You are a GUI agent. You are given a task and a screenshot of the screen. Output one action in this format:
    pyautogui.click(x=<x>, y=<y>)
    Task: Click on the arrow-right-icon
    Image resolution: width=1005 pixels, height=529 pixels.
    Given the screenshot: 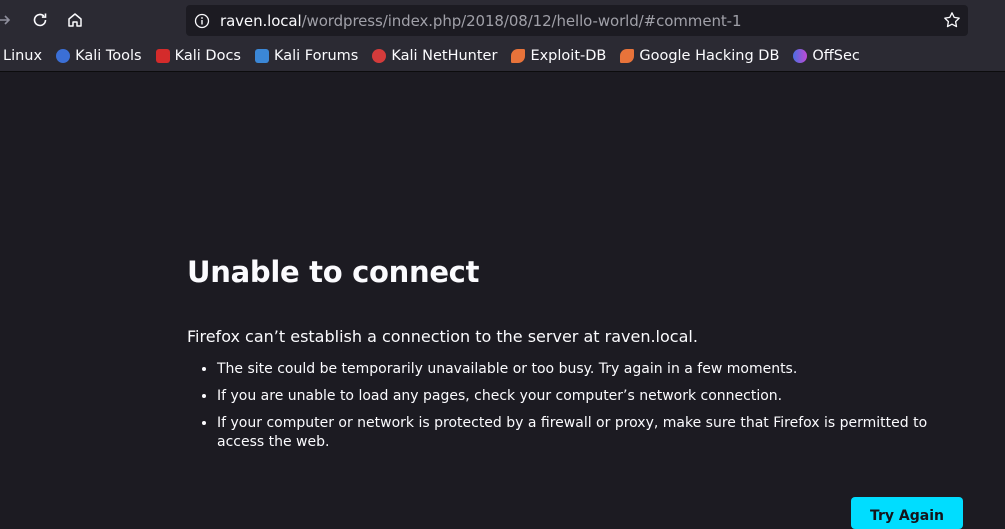 What is the action you would take?
    pyautogui.click(x=5, y=20)
    